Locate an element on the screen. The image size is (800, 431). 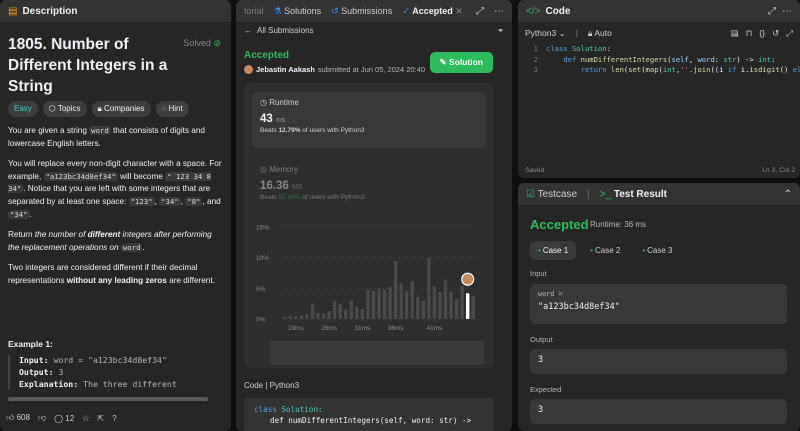
tab-editorial: torial is located at coordinates (254, 11).